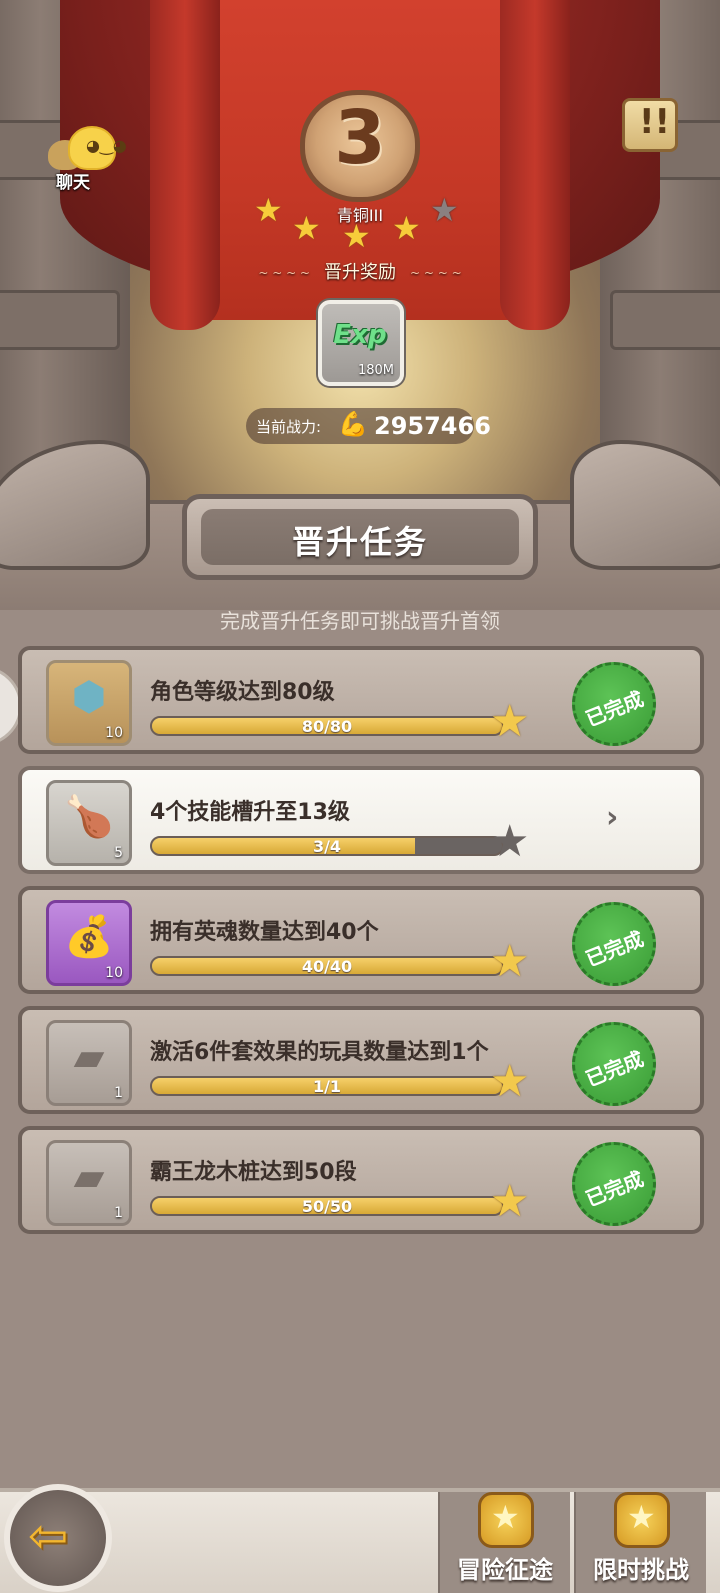 The width and height of the screenshot is (720, 1593). Describe the element at coordinates (432, 426) in the screenshot. I see `combat-power-value: 2957466` at that location.